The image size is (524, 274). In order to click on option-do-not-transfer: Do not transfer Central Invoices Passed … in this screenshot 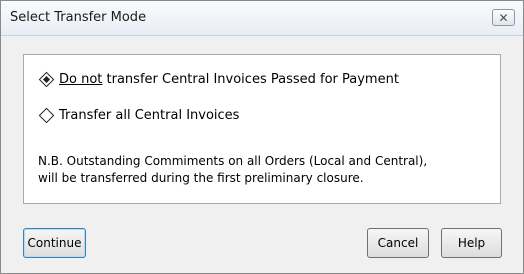, I will do `click(218, 79)`.